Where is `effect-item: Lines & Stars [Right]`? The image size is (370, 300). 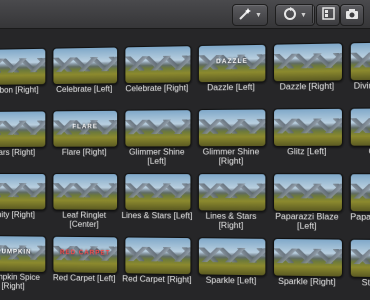 effect-item: Lines & Stars [Right] is located at coordinates (231, 202).